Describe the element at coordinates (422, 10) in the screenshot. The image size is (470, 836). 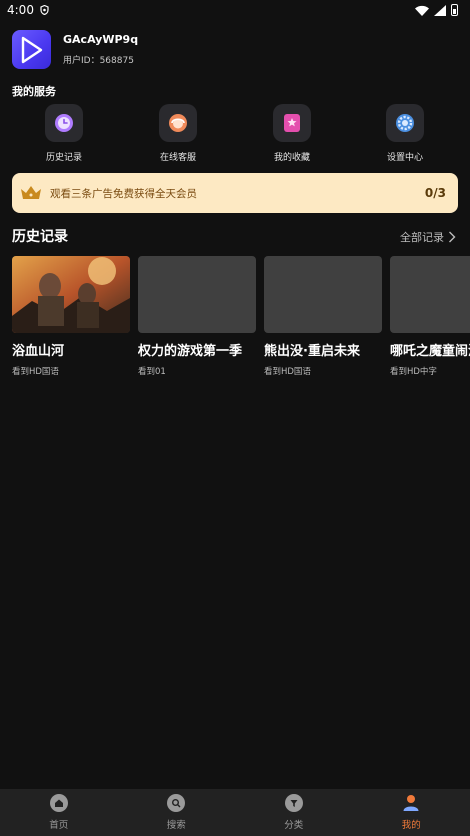
I see `wifi-icon` at that location.